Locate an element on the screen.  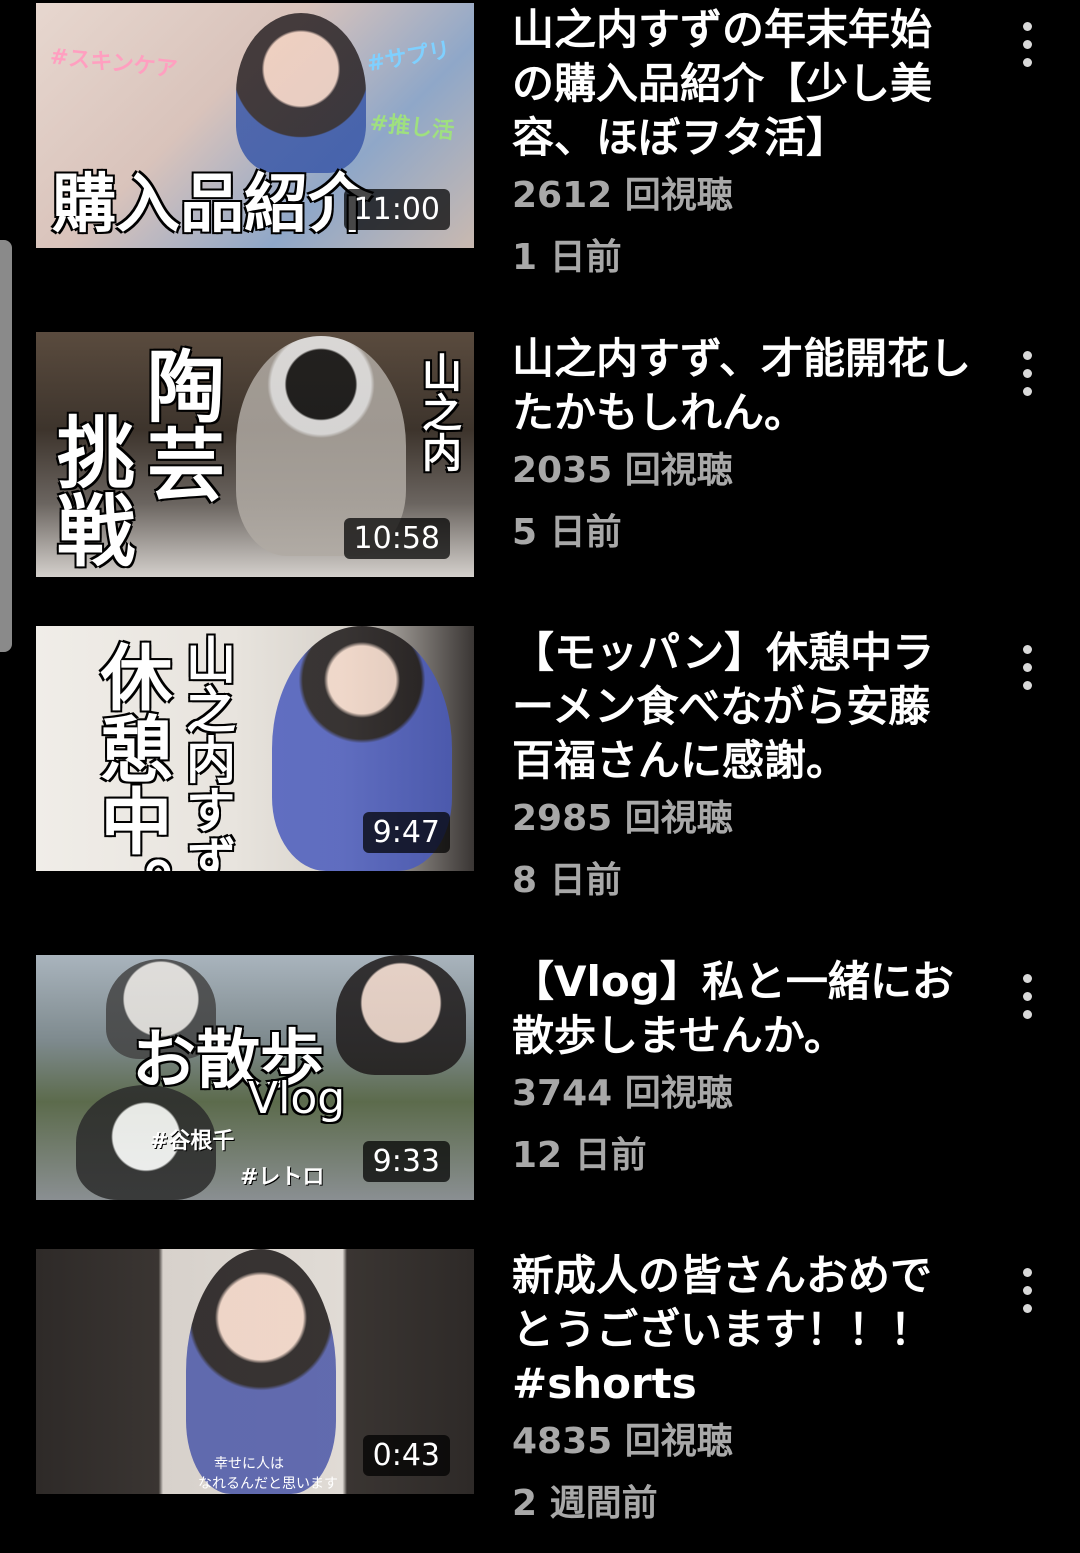
video-duration: 9:47 is located at coordinates (406, 832).